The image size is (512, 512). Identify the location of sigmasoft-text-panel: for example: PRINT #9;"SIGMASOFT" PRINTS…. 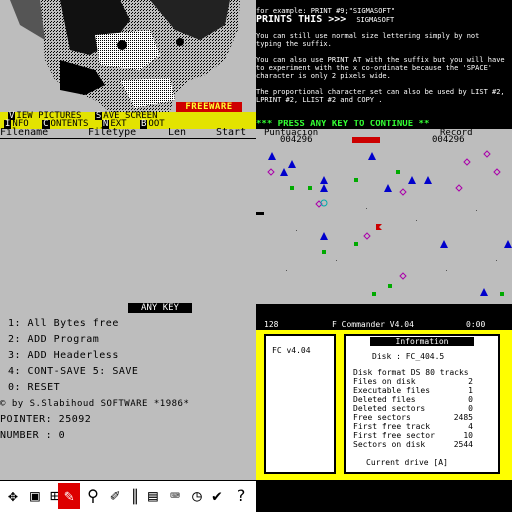
(384, 64).